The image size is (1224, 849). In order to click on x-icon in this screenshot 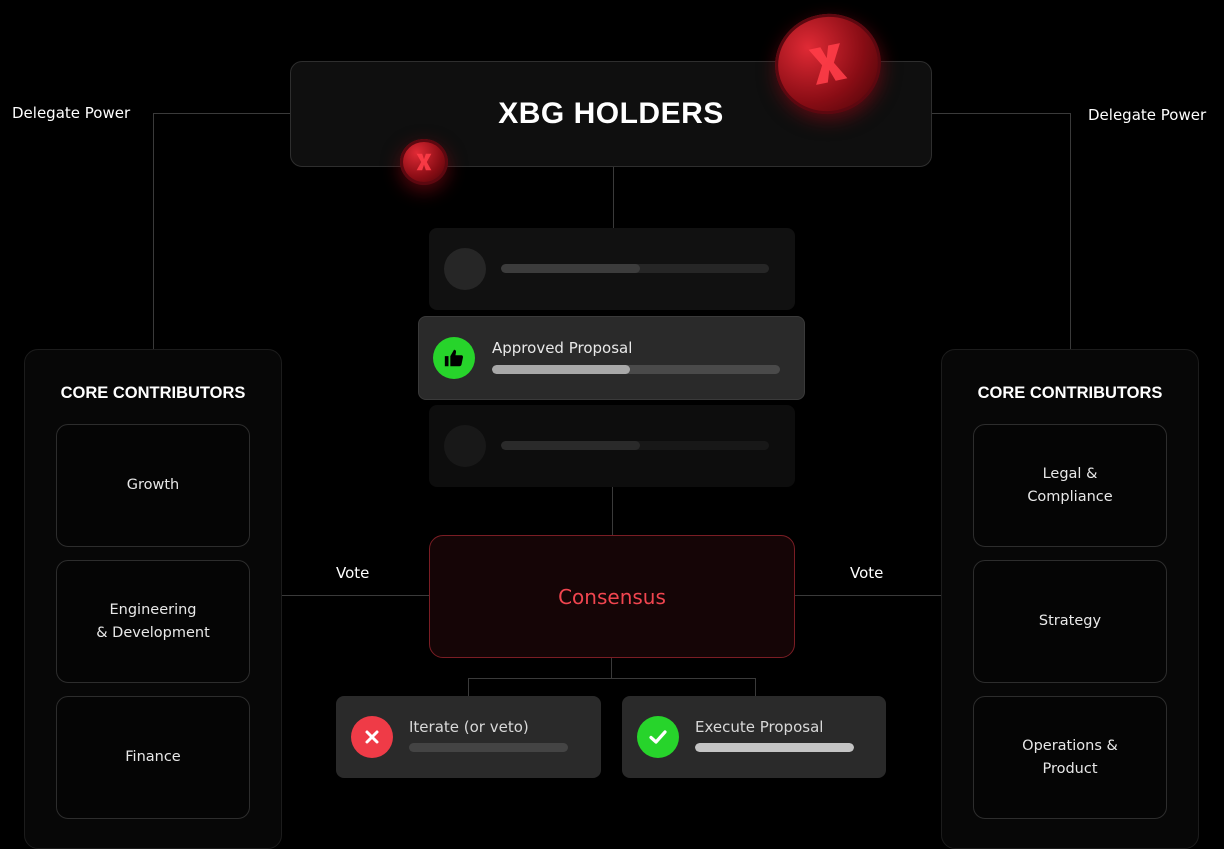, I will do `click(372, 737)`.